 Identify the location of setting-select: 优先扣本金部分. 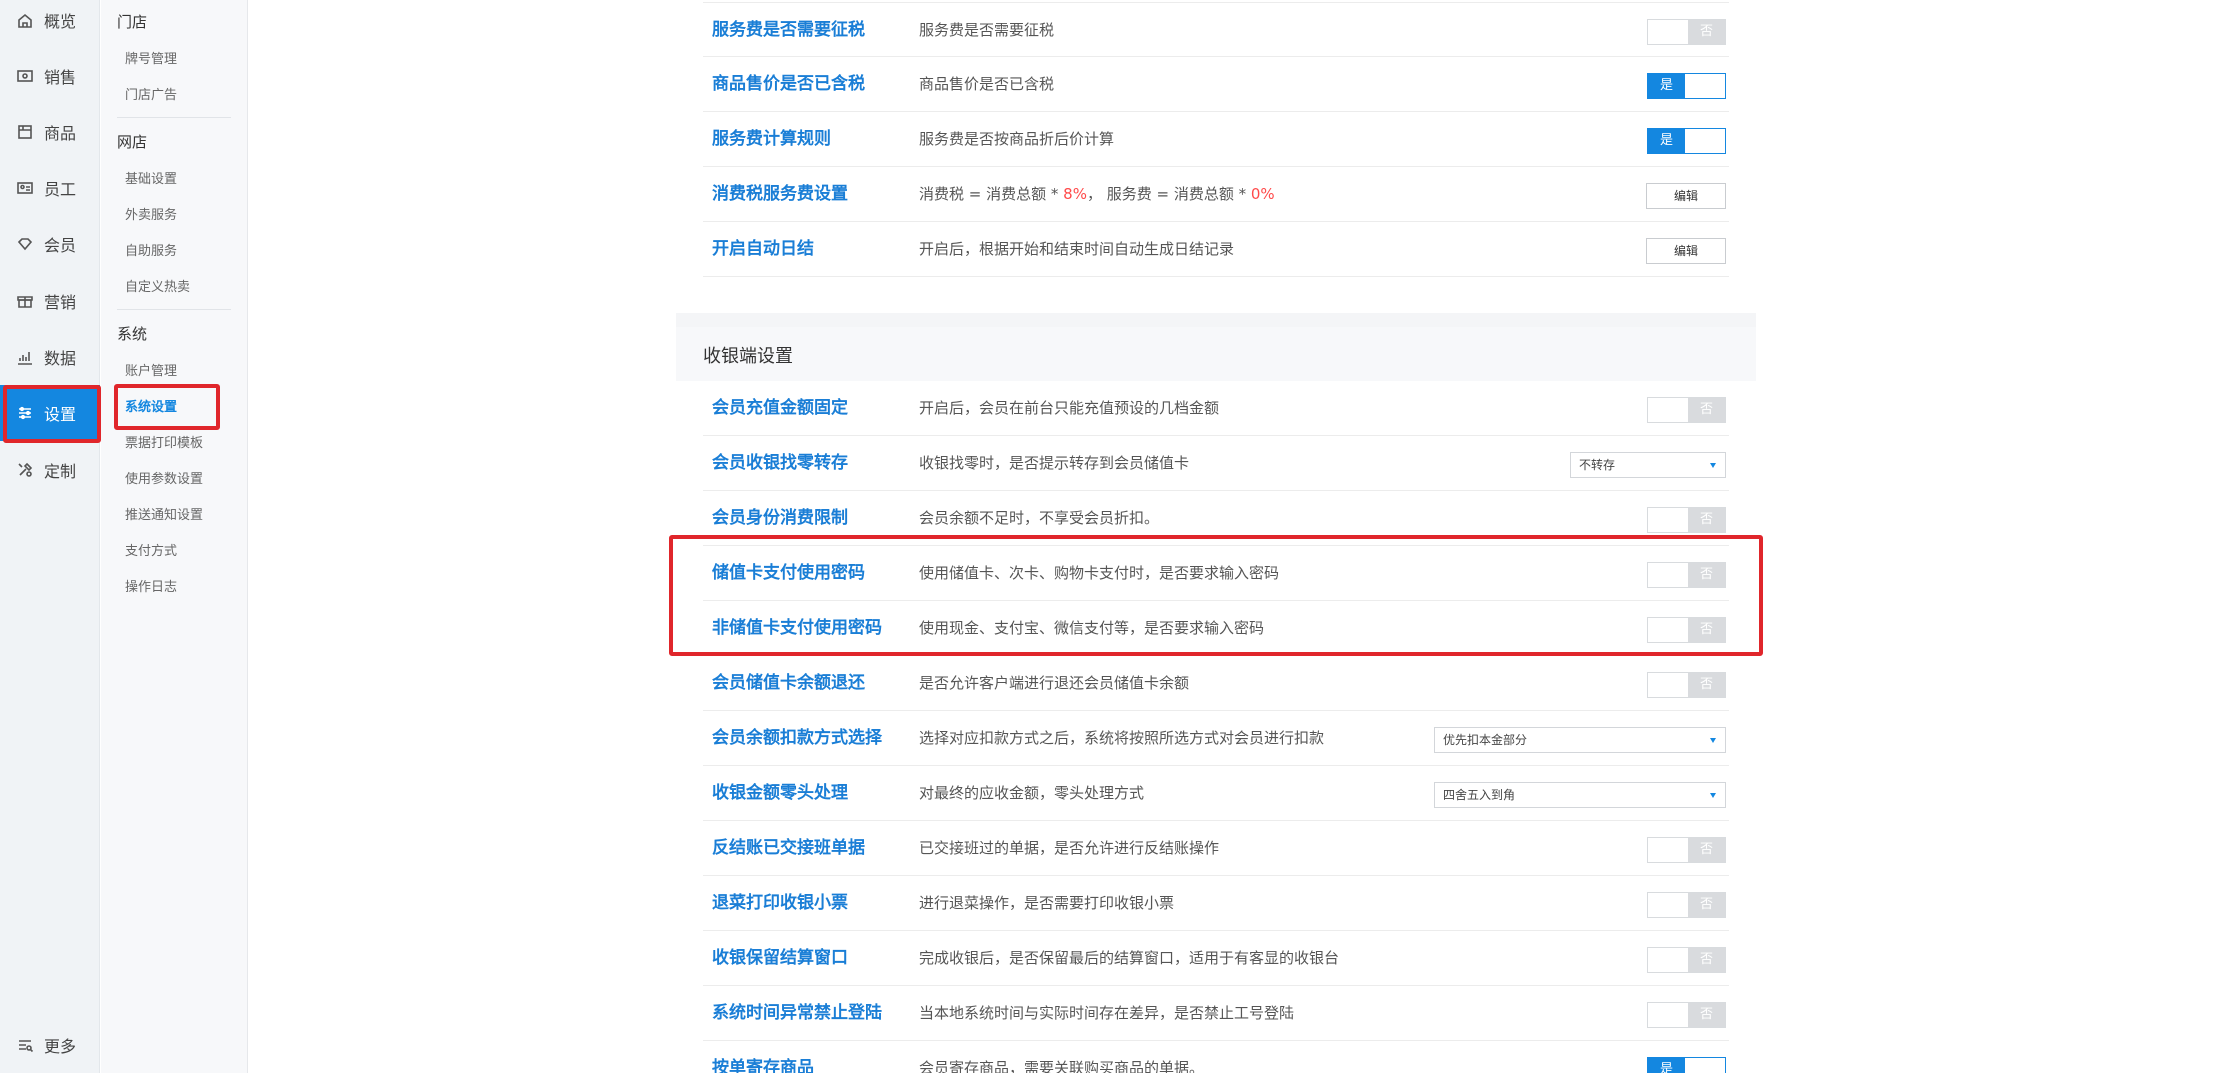
(1580, 740).